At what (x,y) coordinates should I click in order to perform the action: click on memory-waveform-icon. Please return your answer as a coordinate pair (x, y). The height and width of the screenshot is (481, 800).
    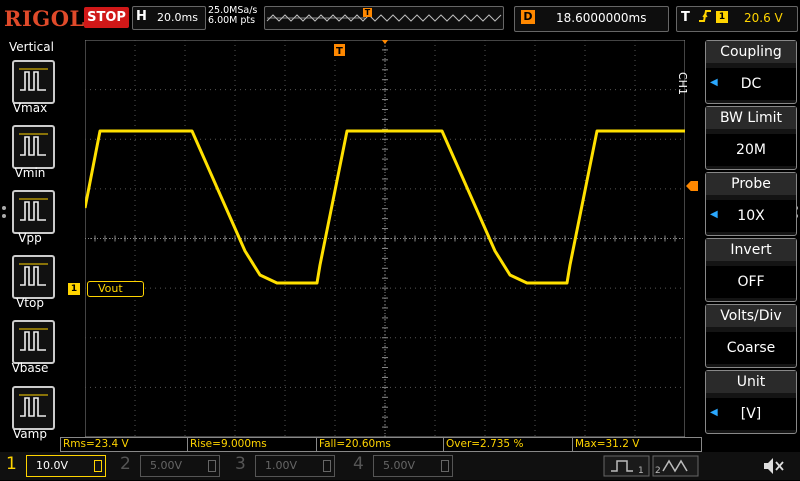
    Looking at the image, I should click on (384, 18).